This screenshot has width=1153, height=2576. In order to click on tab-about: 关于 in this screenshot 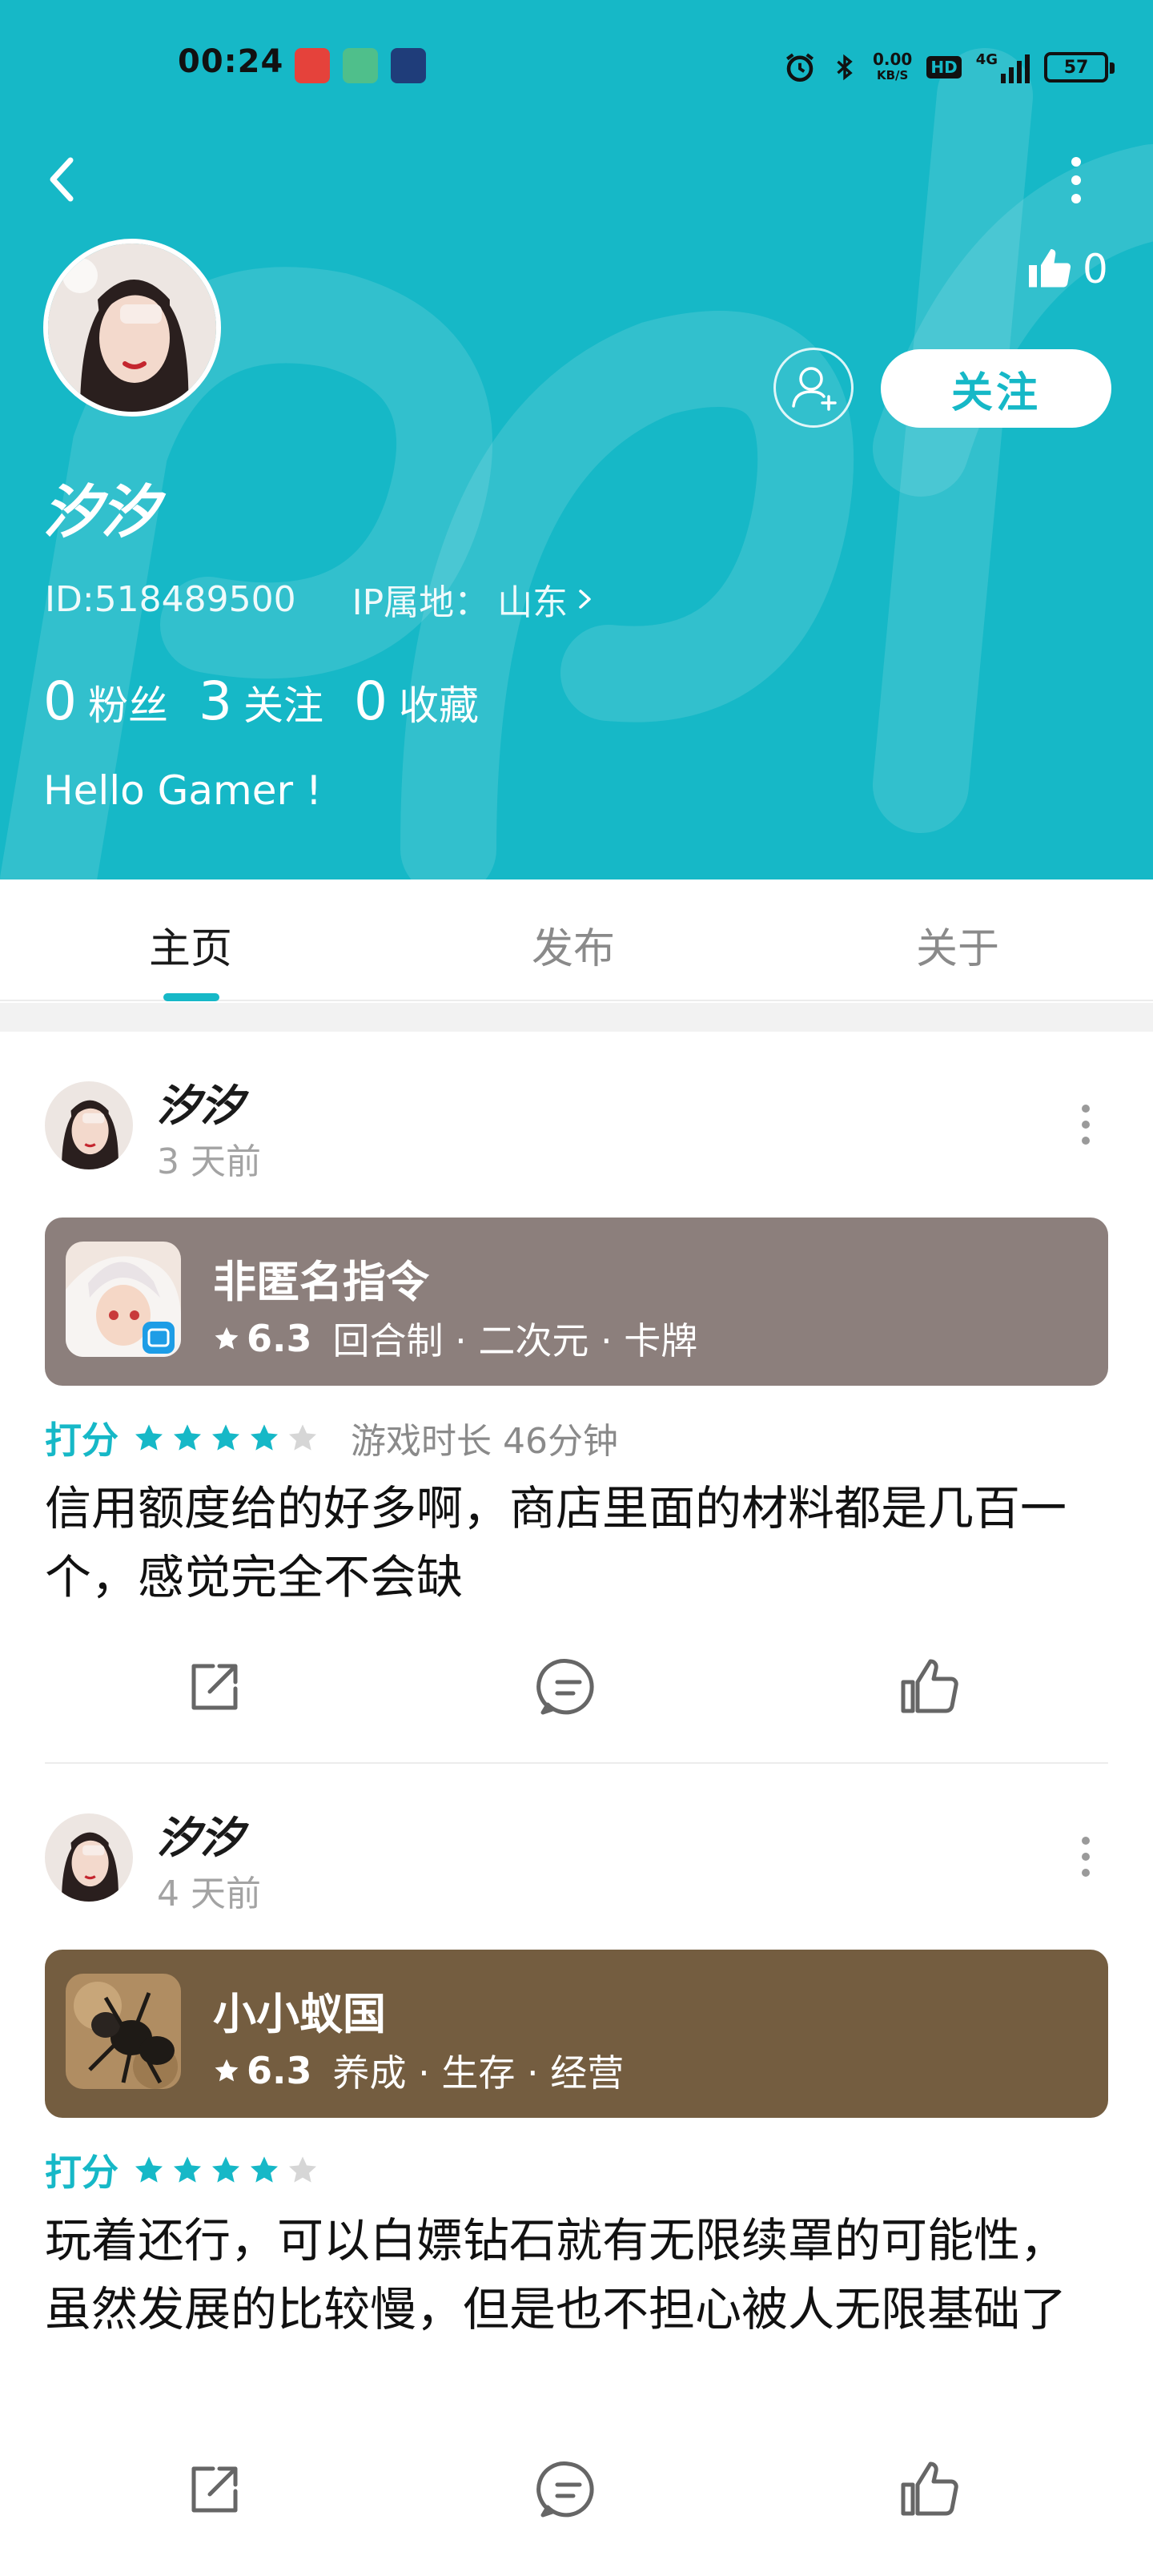, I will do `click(958, 945)`.